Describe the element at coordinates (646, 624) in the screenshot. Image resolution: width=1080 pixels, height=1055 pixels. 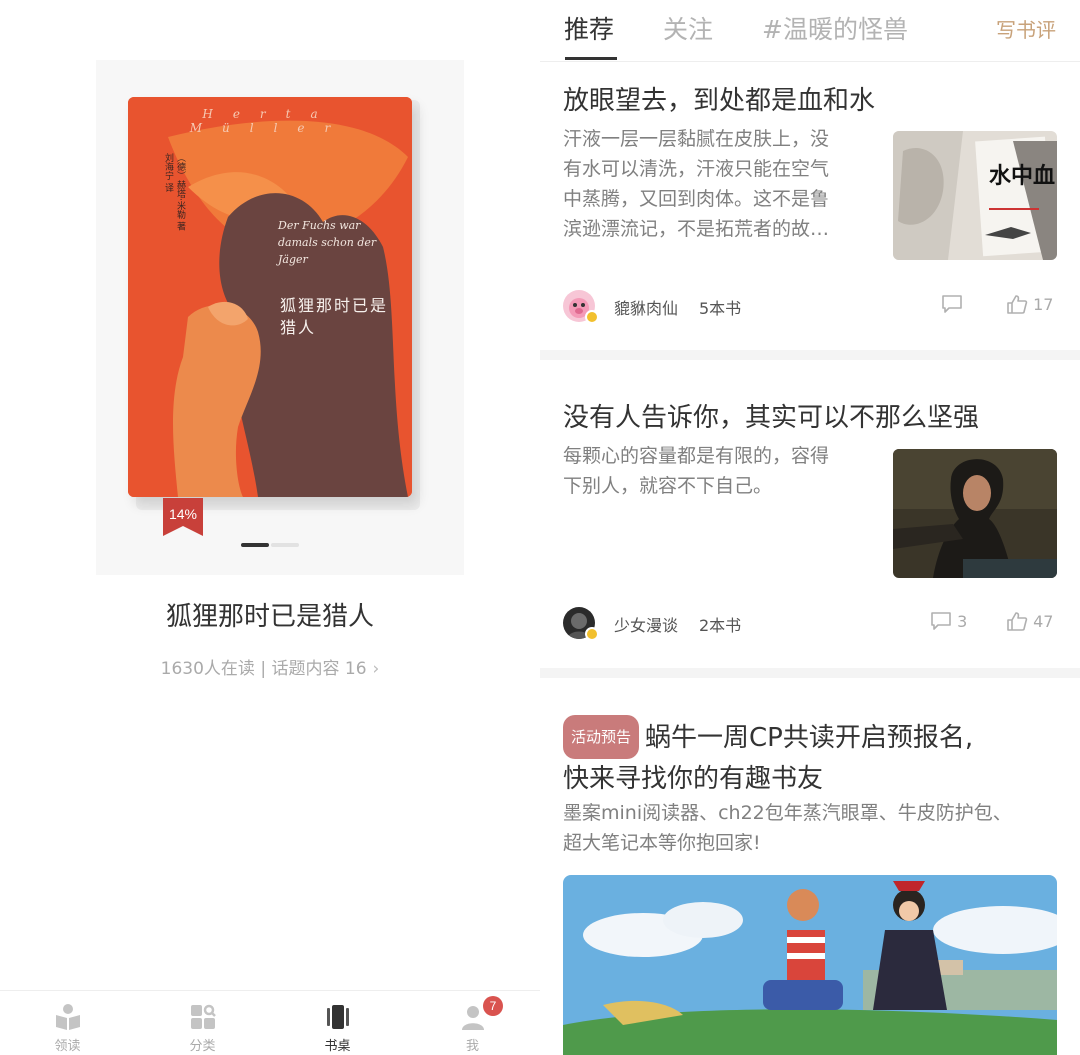
I see `author-name: 少女漫谈` at that location.